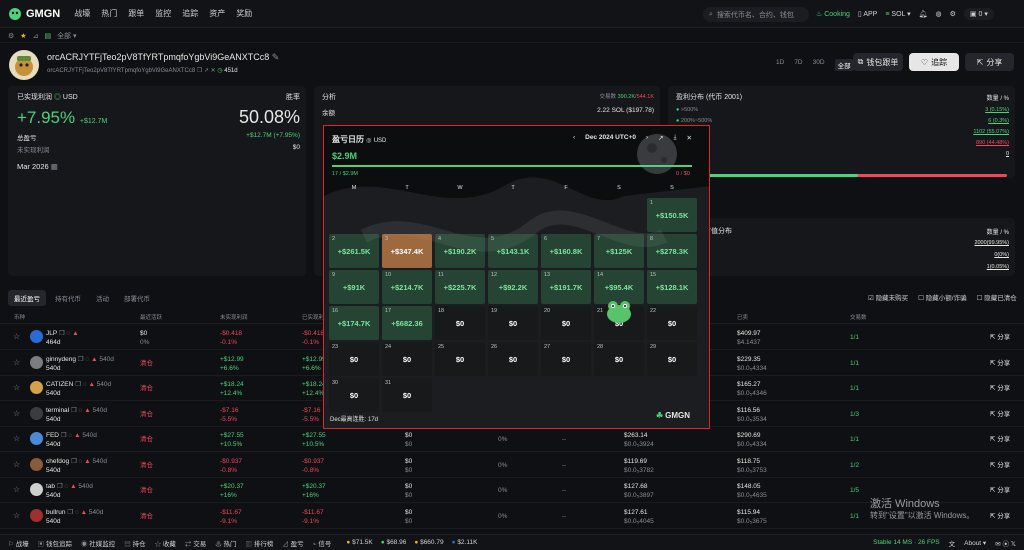 This screenshot has height=550, width=1024. Describe the element at coordinates (61, 359) in the screenshot. I see `token-symbol: ginnydeng` at that location.